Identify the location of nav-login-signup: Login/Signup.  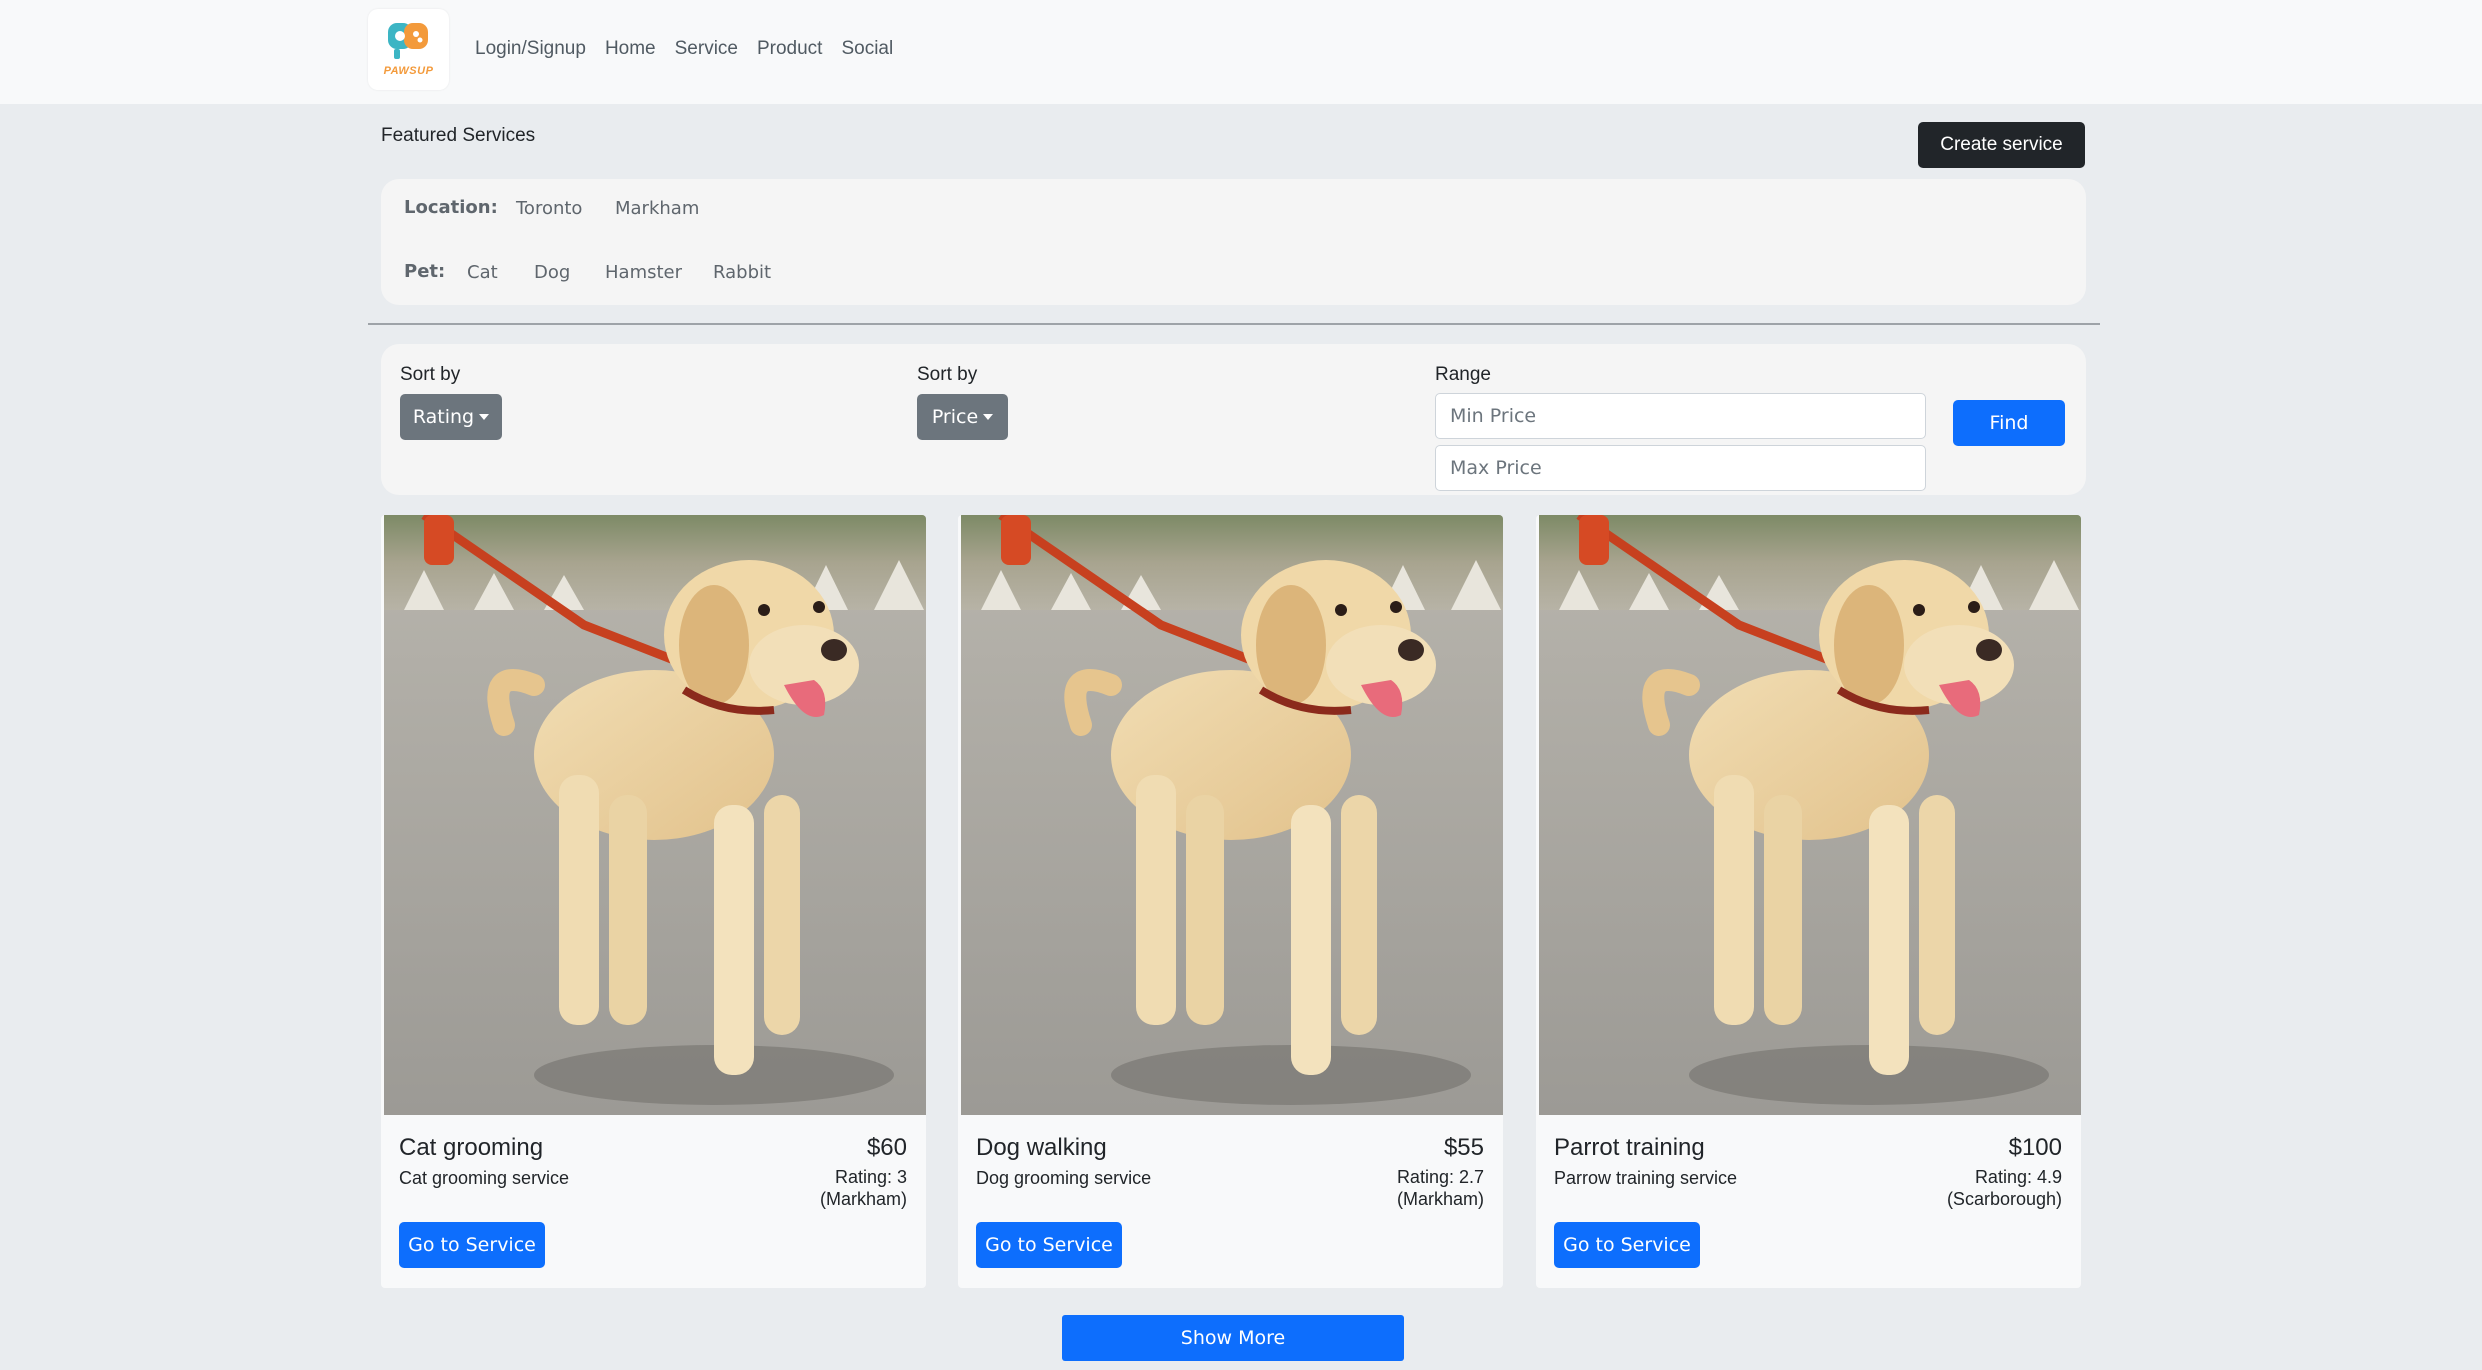
(530, 49).